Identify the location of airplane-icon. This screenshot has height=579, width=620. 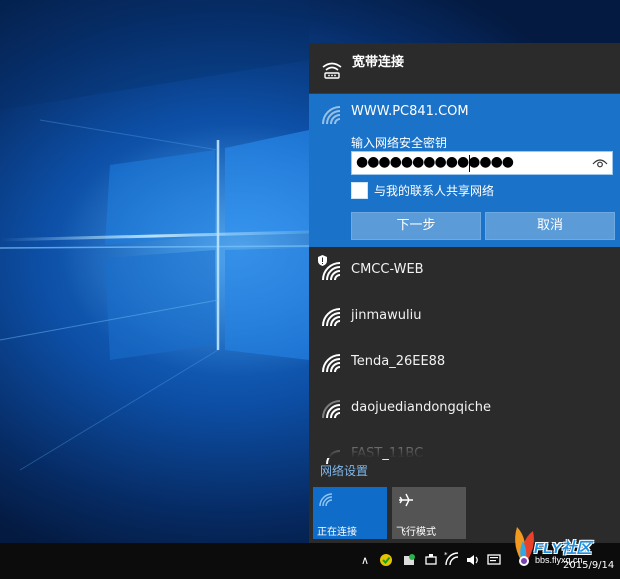
(406, 500).